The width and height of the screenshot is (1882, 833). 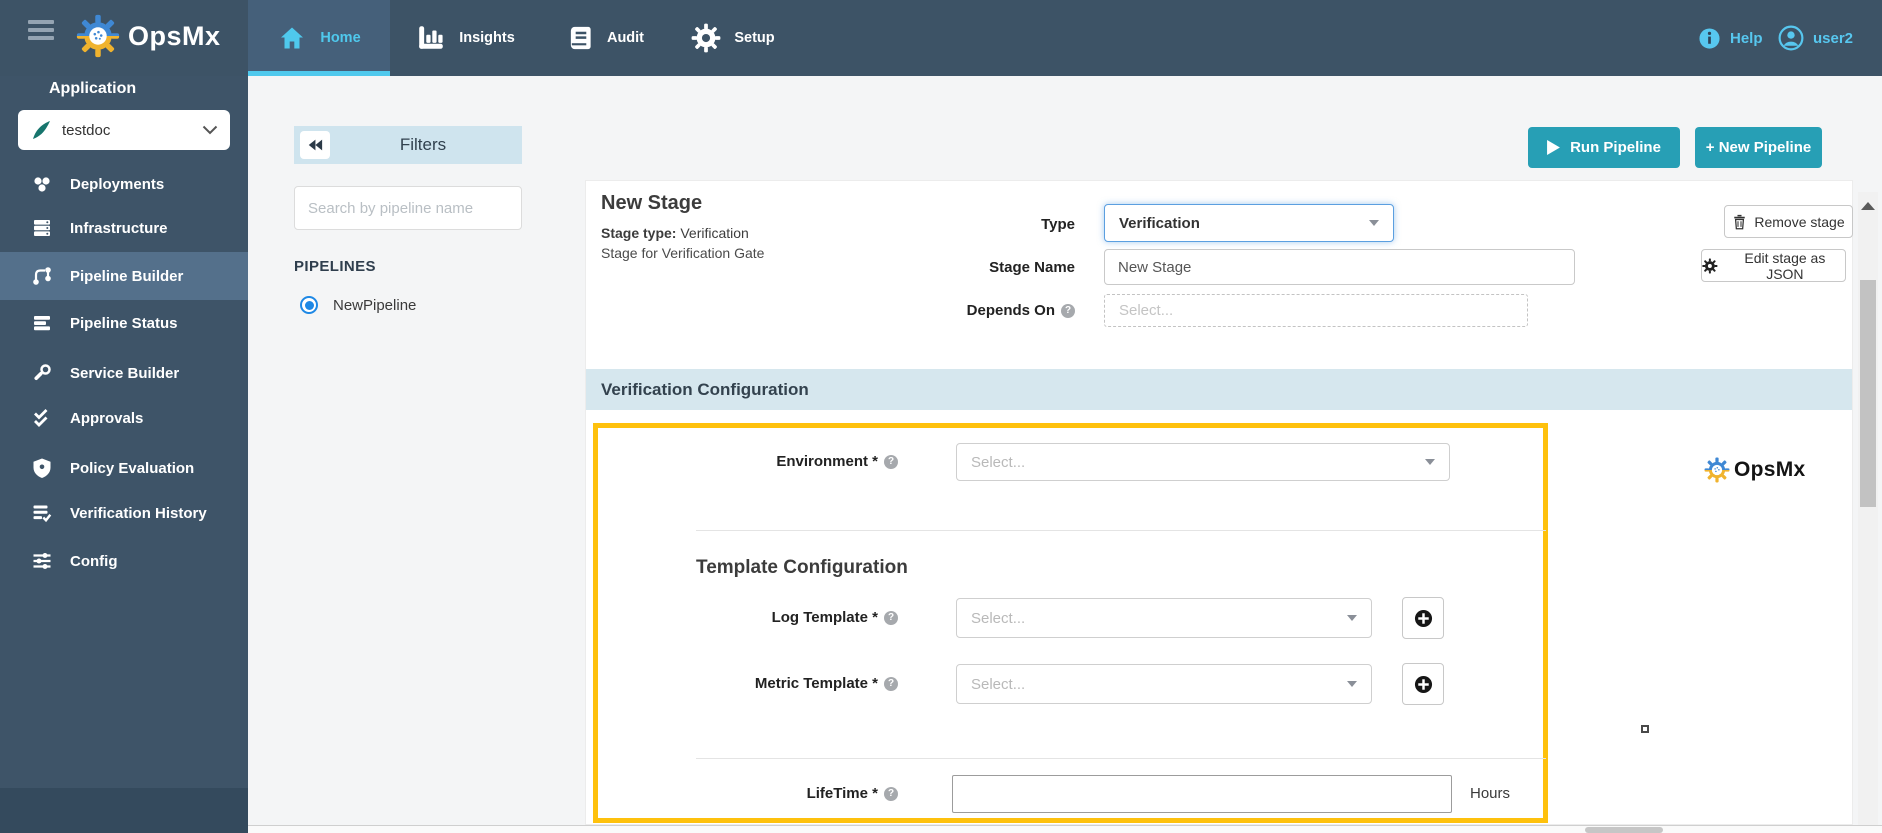 I want to click on scroll-up-arrow-icon, so click(x=1868, y=206).